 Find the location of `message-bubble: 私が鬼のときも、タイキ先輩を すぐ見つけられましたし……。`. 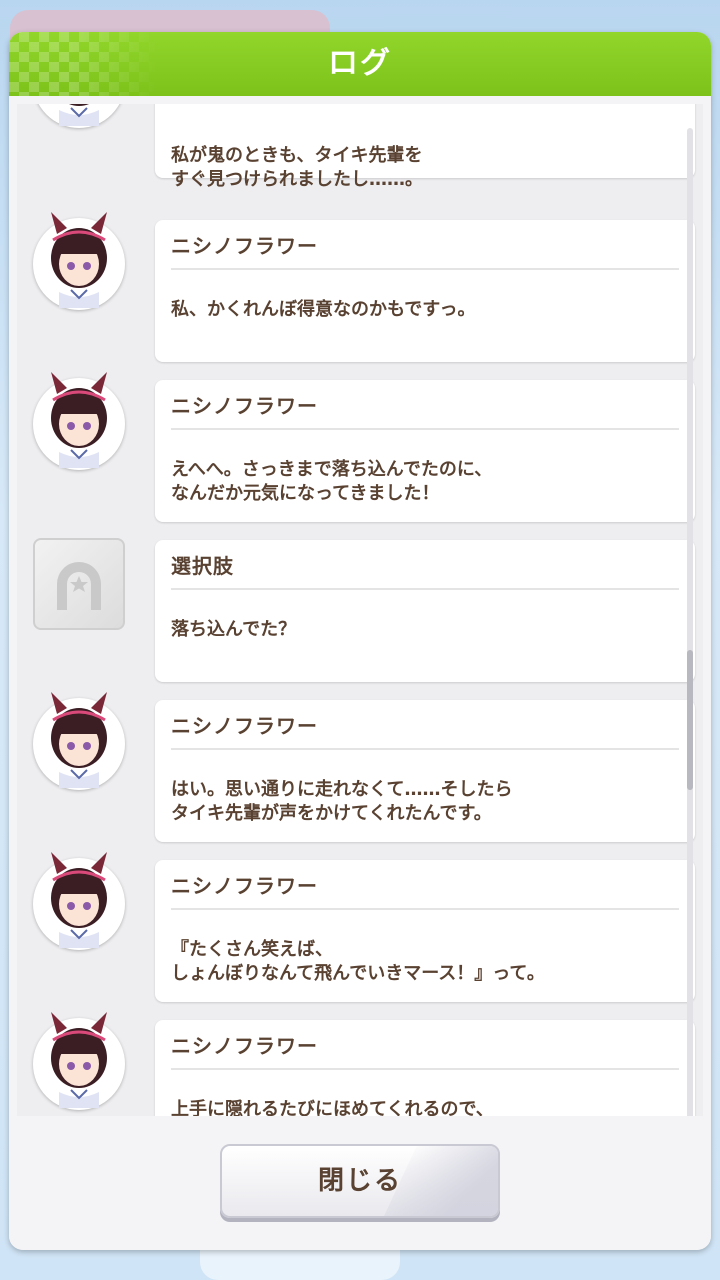

message-bubble: 私が鬼のときも、タイキ先輩を すぐ見つけられましたし……。 is located at coordinates (425, 147).